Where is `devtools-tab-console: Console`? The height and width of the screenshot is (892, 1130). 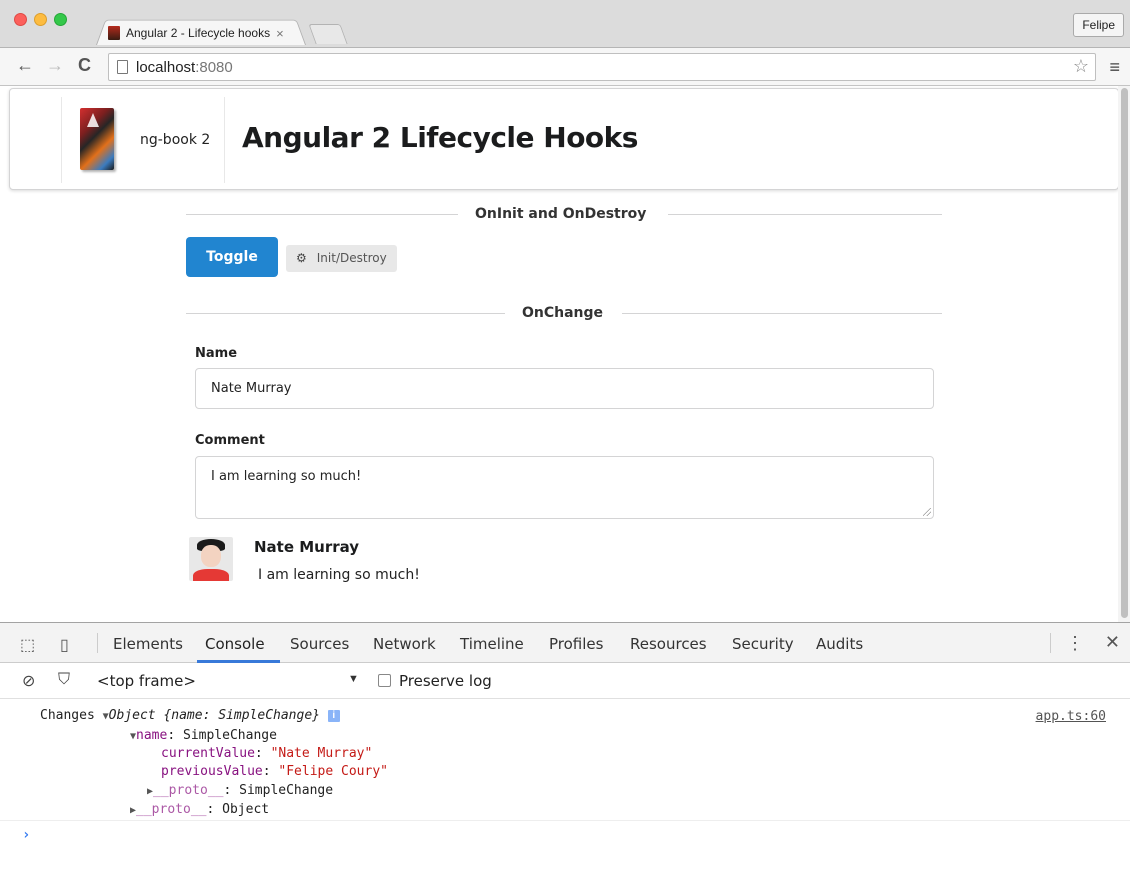
devtools-tab-console: Console is located at coordinates (235, 644).